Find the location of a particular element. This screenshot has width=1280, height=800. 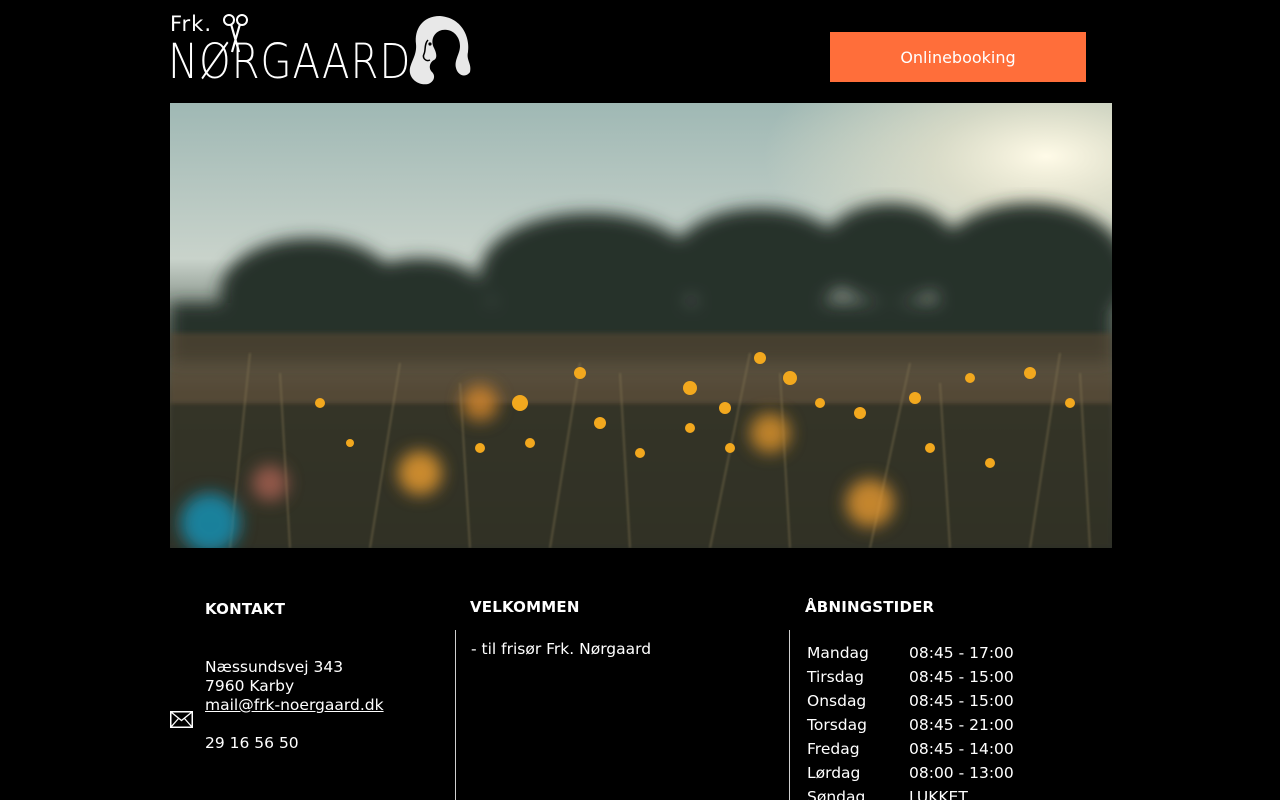

hours-row: Tirsdag 08:45 - 15:00 is located at coordinates (910, 677).